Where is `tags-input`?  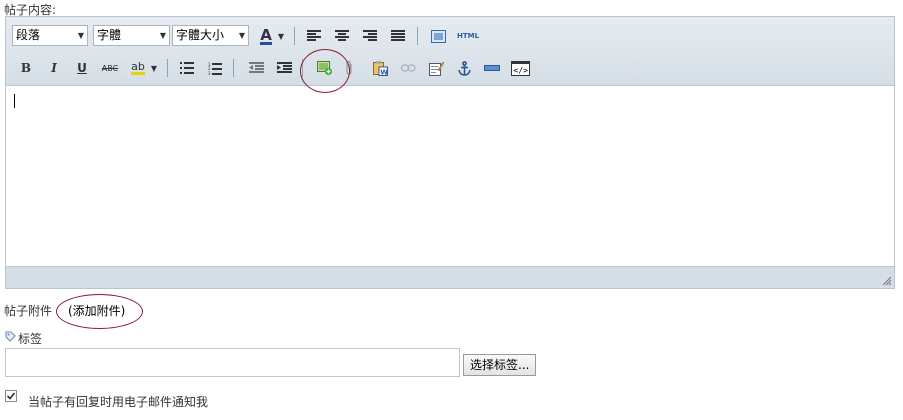
tags-input is located at coordinates (232, 362).